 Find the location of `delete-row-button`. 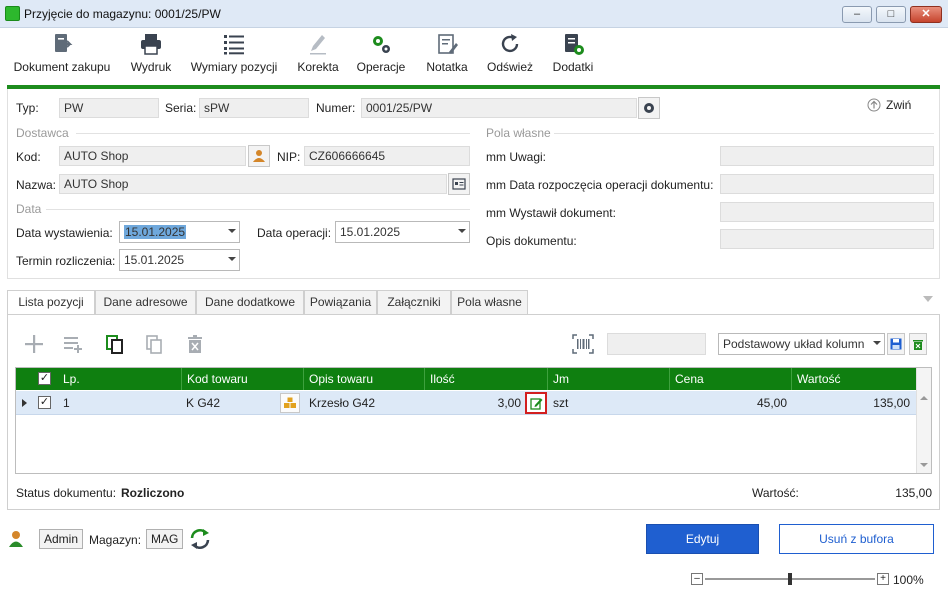

delete-row-button is located at coordinates (195, 344).